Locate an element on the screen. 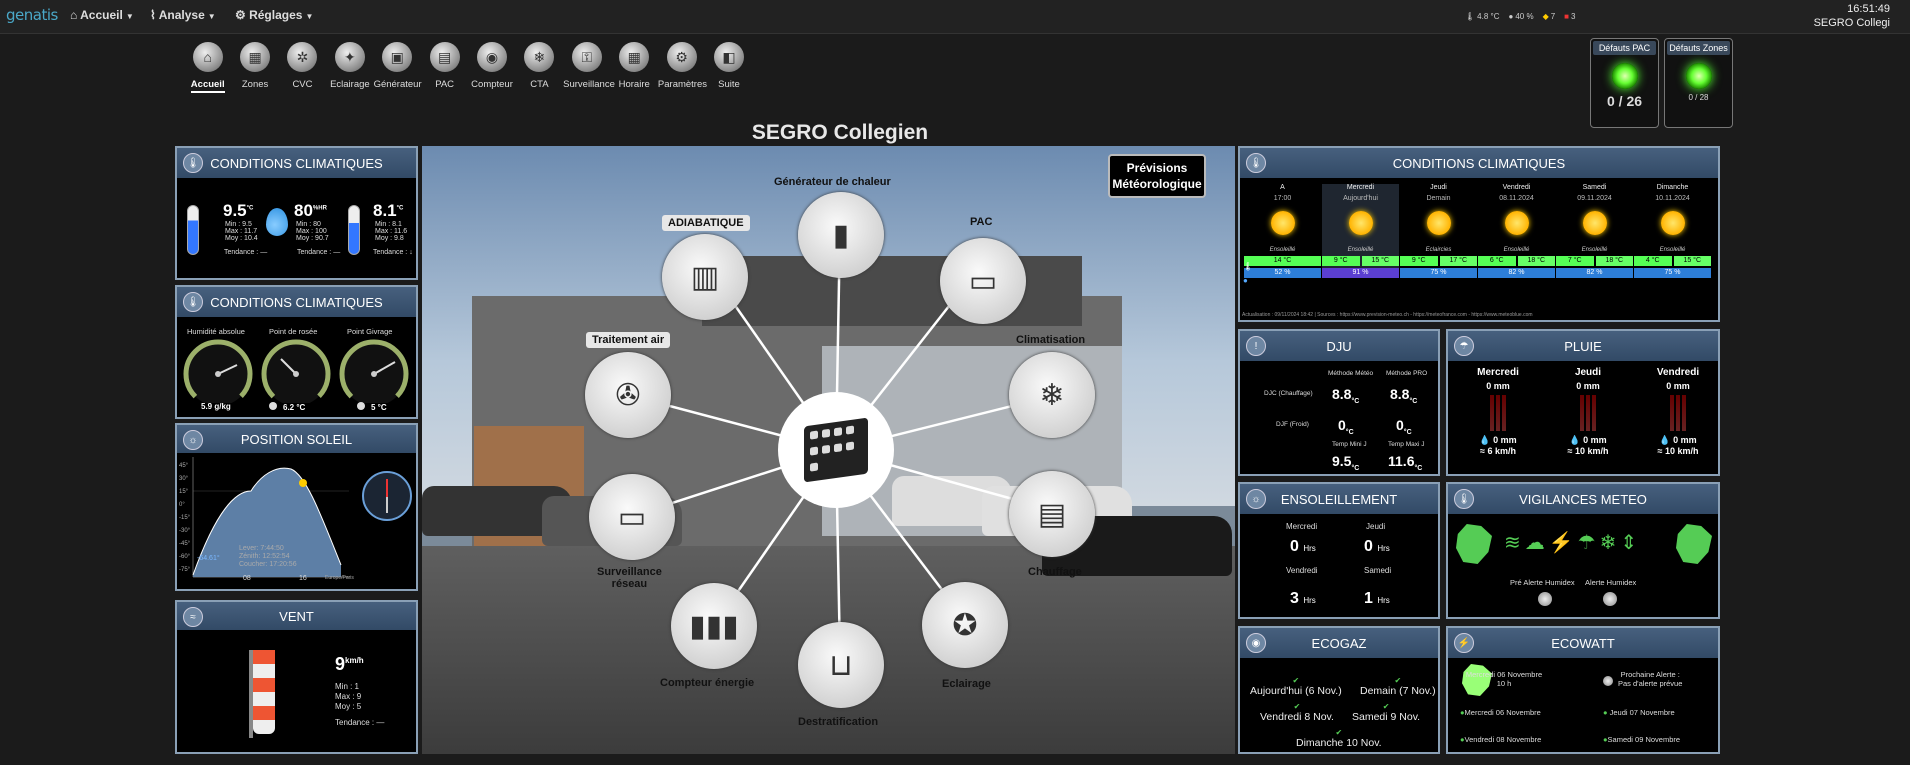 The height and width of the screenshot is (765, 1910). pluie-day-mm: 0 mm is located at coordinates (1588, 386).